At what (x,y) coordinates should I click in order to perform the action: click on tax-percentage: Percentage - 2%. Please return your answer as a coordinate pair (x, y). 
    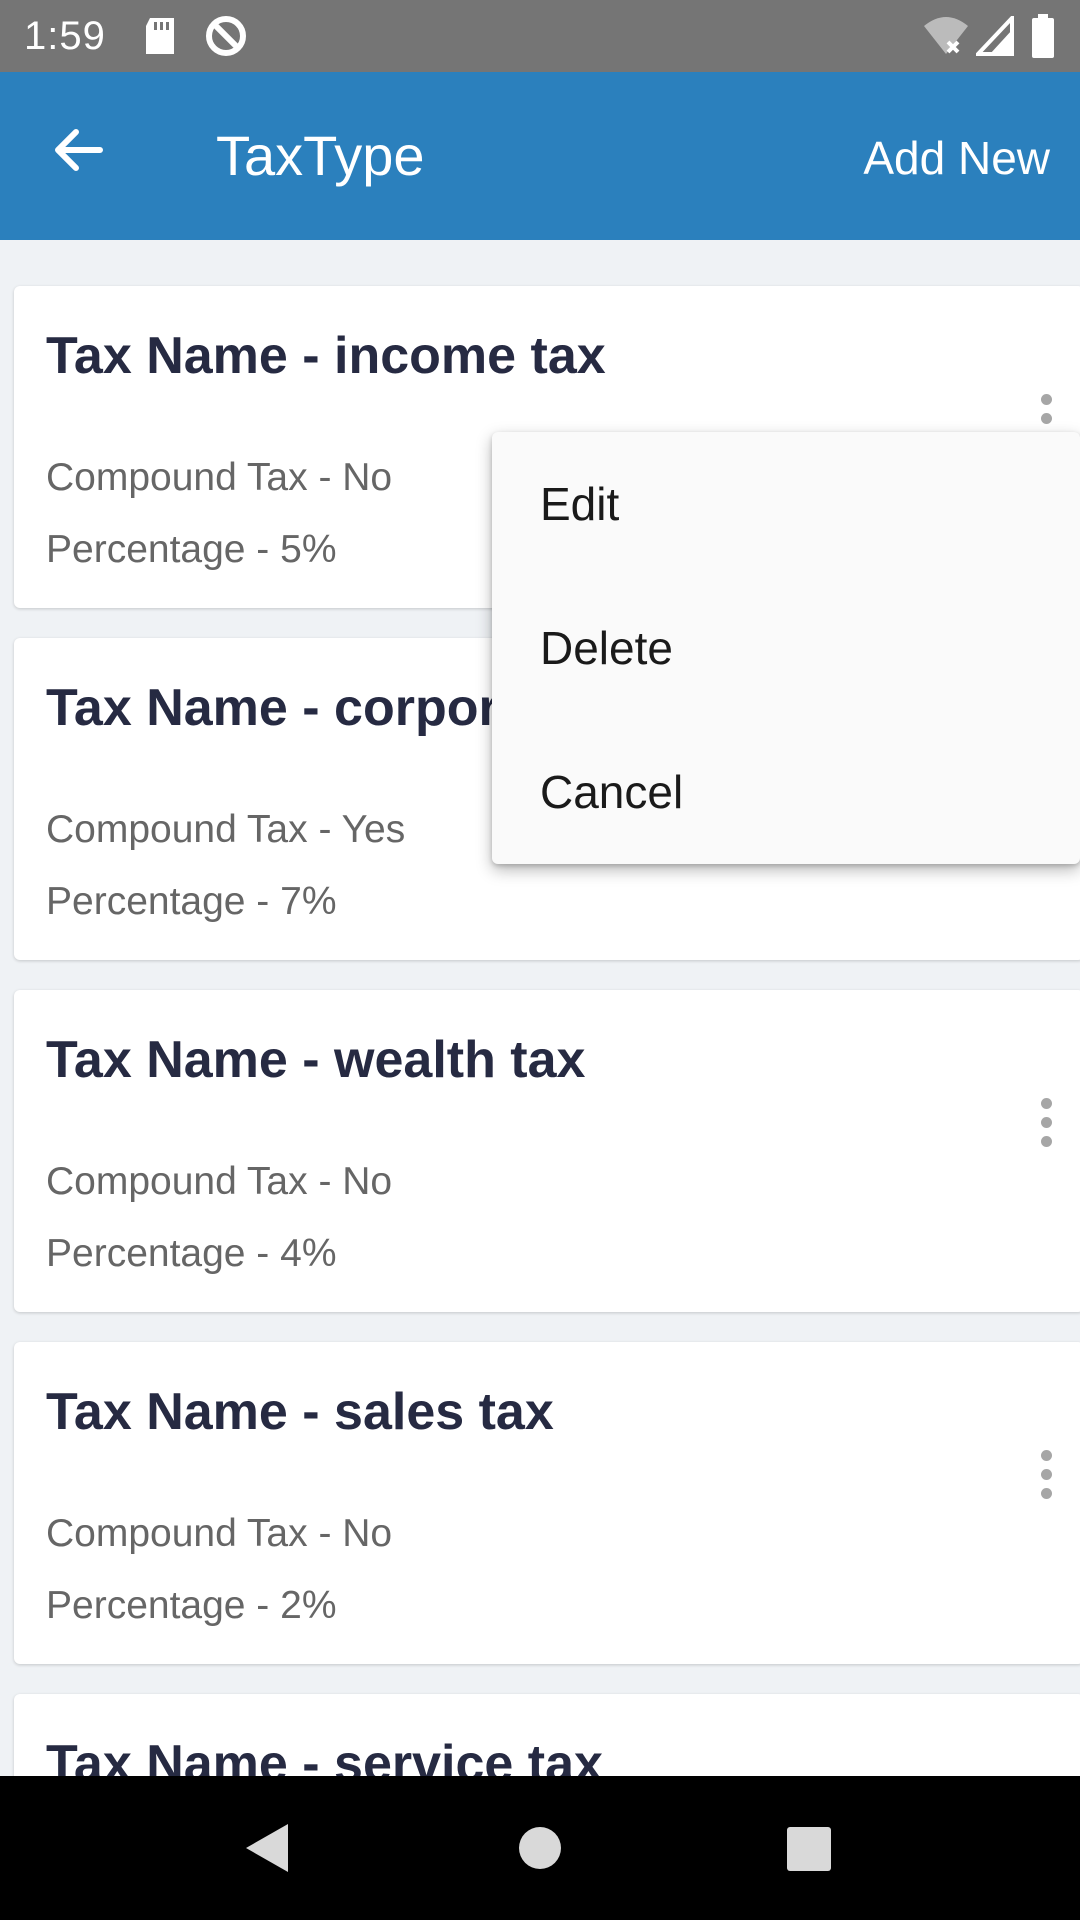
    Looking at the image, I should click on (191, 1605).